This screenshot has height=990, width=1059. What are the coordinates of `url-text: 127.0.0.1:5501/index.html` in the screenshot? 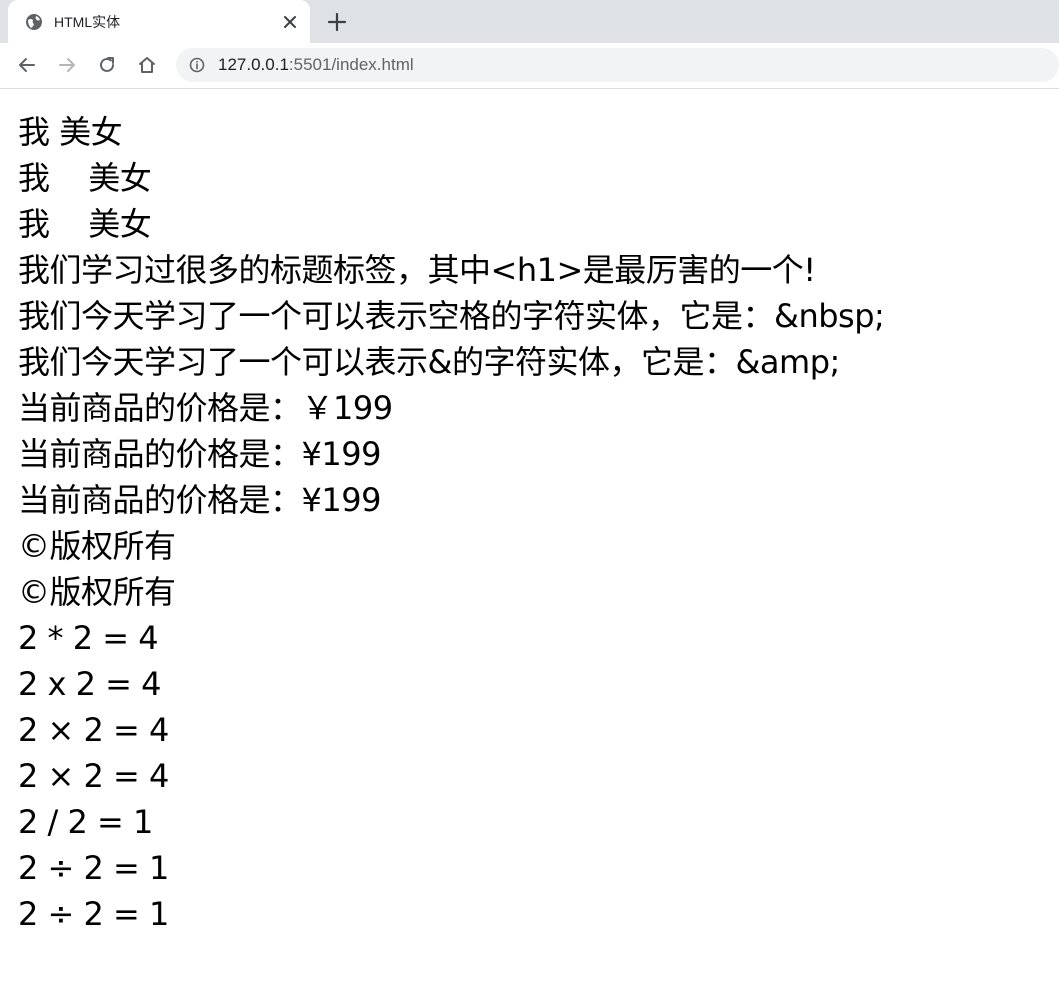 It's located at (316, 65).